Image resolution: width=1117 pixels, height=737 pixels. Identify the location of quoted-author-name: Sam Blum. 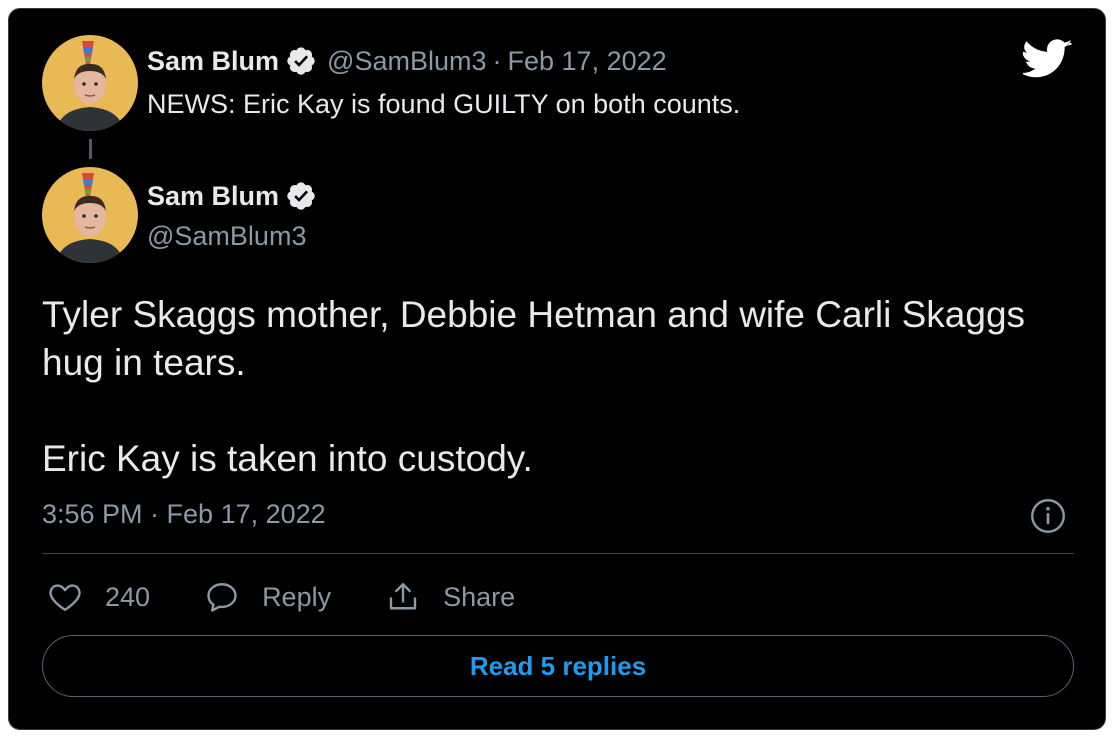
(213, 61).